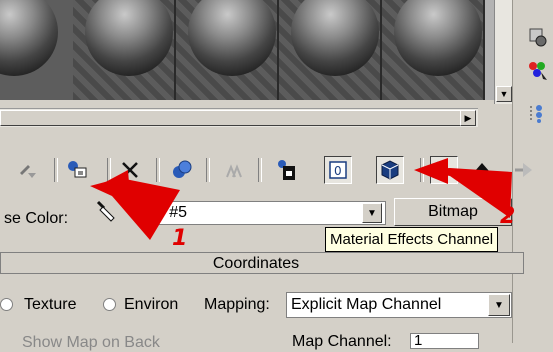 The image size is (553, 352). Describe the element at coordinates (180, 238) in the screenshot. I see `annotation-number-1: 1` at that location.